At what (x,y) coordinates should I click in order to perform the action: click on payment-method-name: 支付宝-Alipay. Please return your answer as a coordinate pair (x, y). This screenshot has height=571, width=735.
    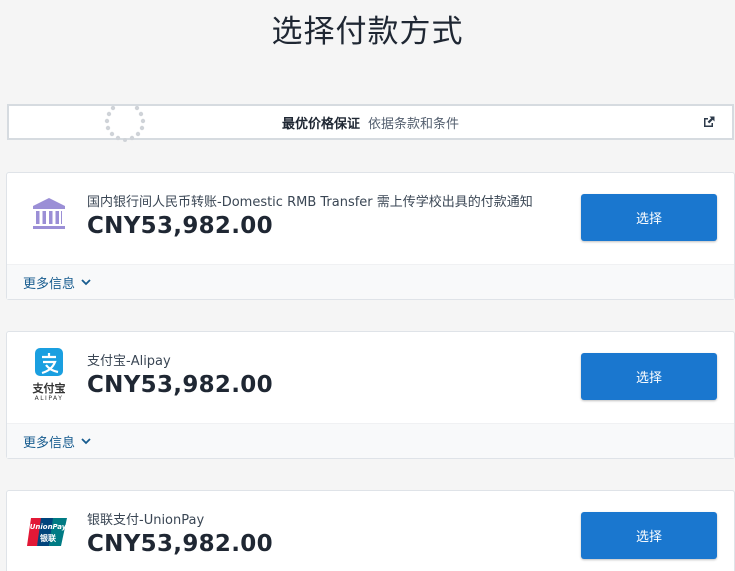
    Looking at the image, I should click on (129, 361).